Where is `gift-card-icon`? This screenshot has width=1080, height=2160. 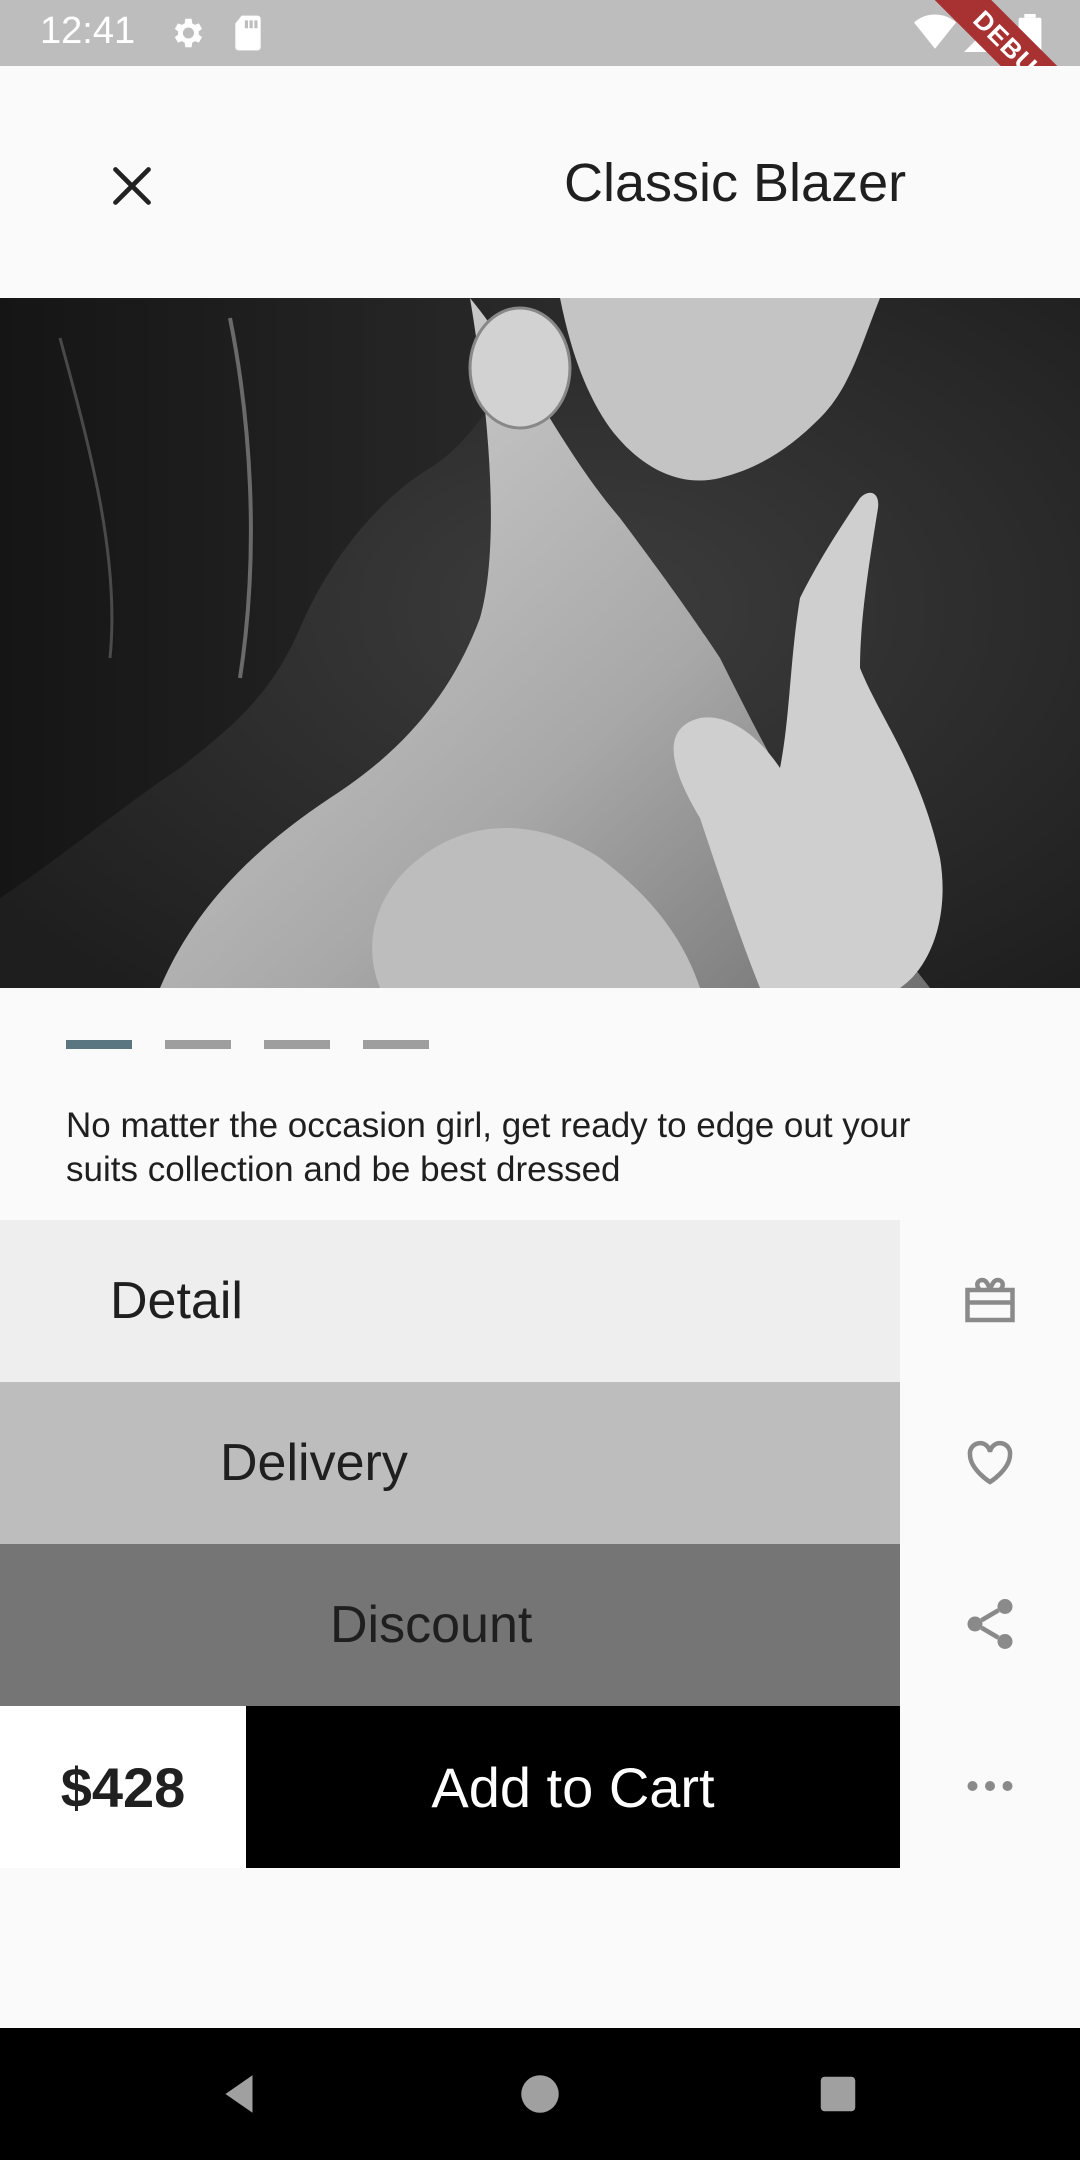
gift-card-icon is located at coordinates (990, 1300).